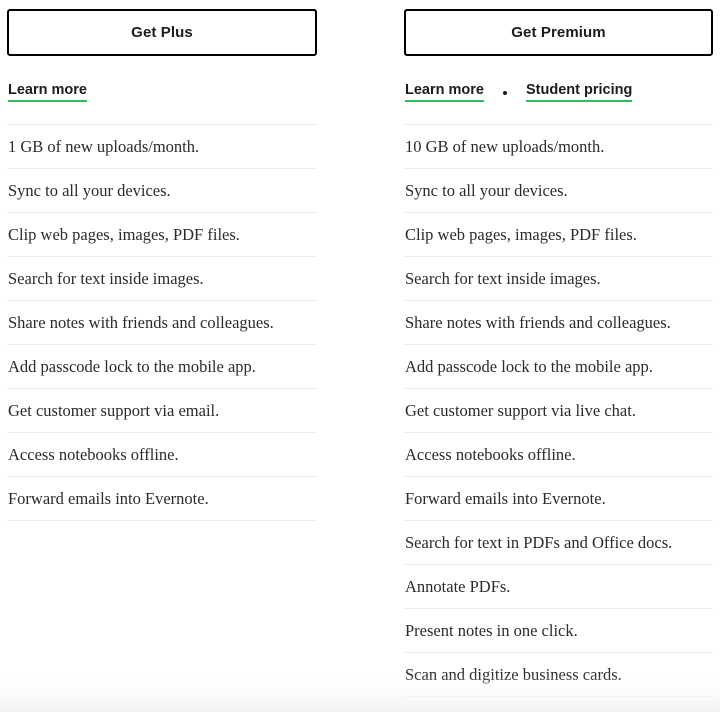 This screenshot has width=720, height=712. I want to click on bullet-separator-icon, so click(504, 93).